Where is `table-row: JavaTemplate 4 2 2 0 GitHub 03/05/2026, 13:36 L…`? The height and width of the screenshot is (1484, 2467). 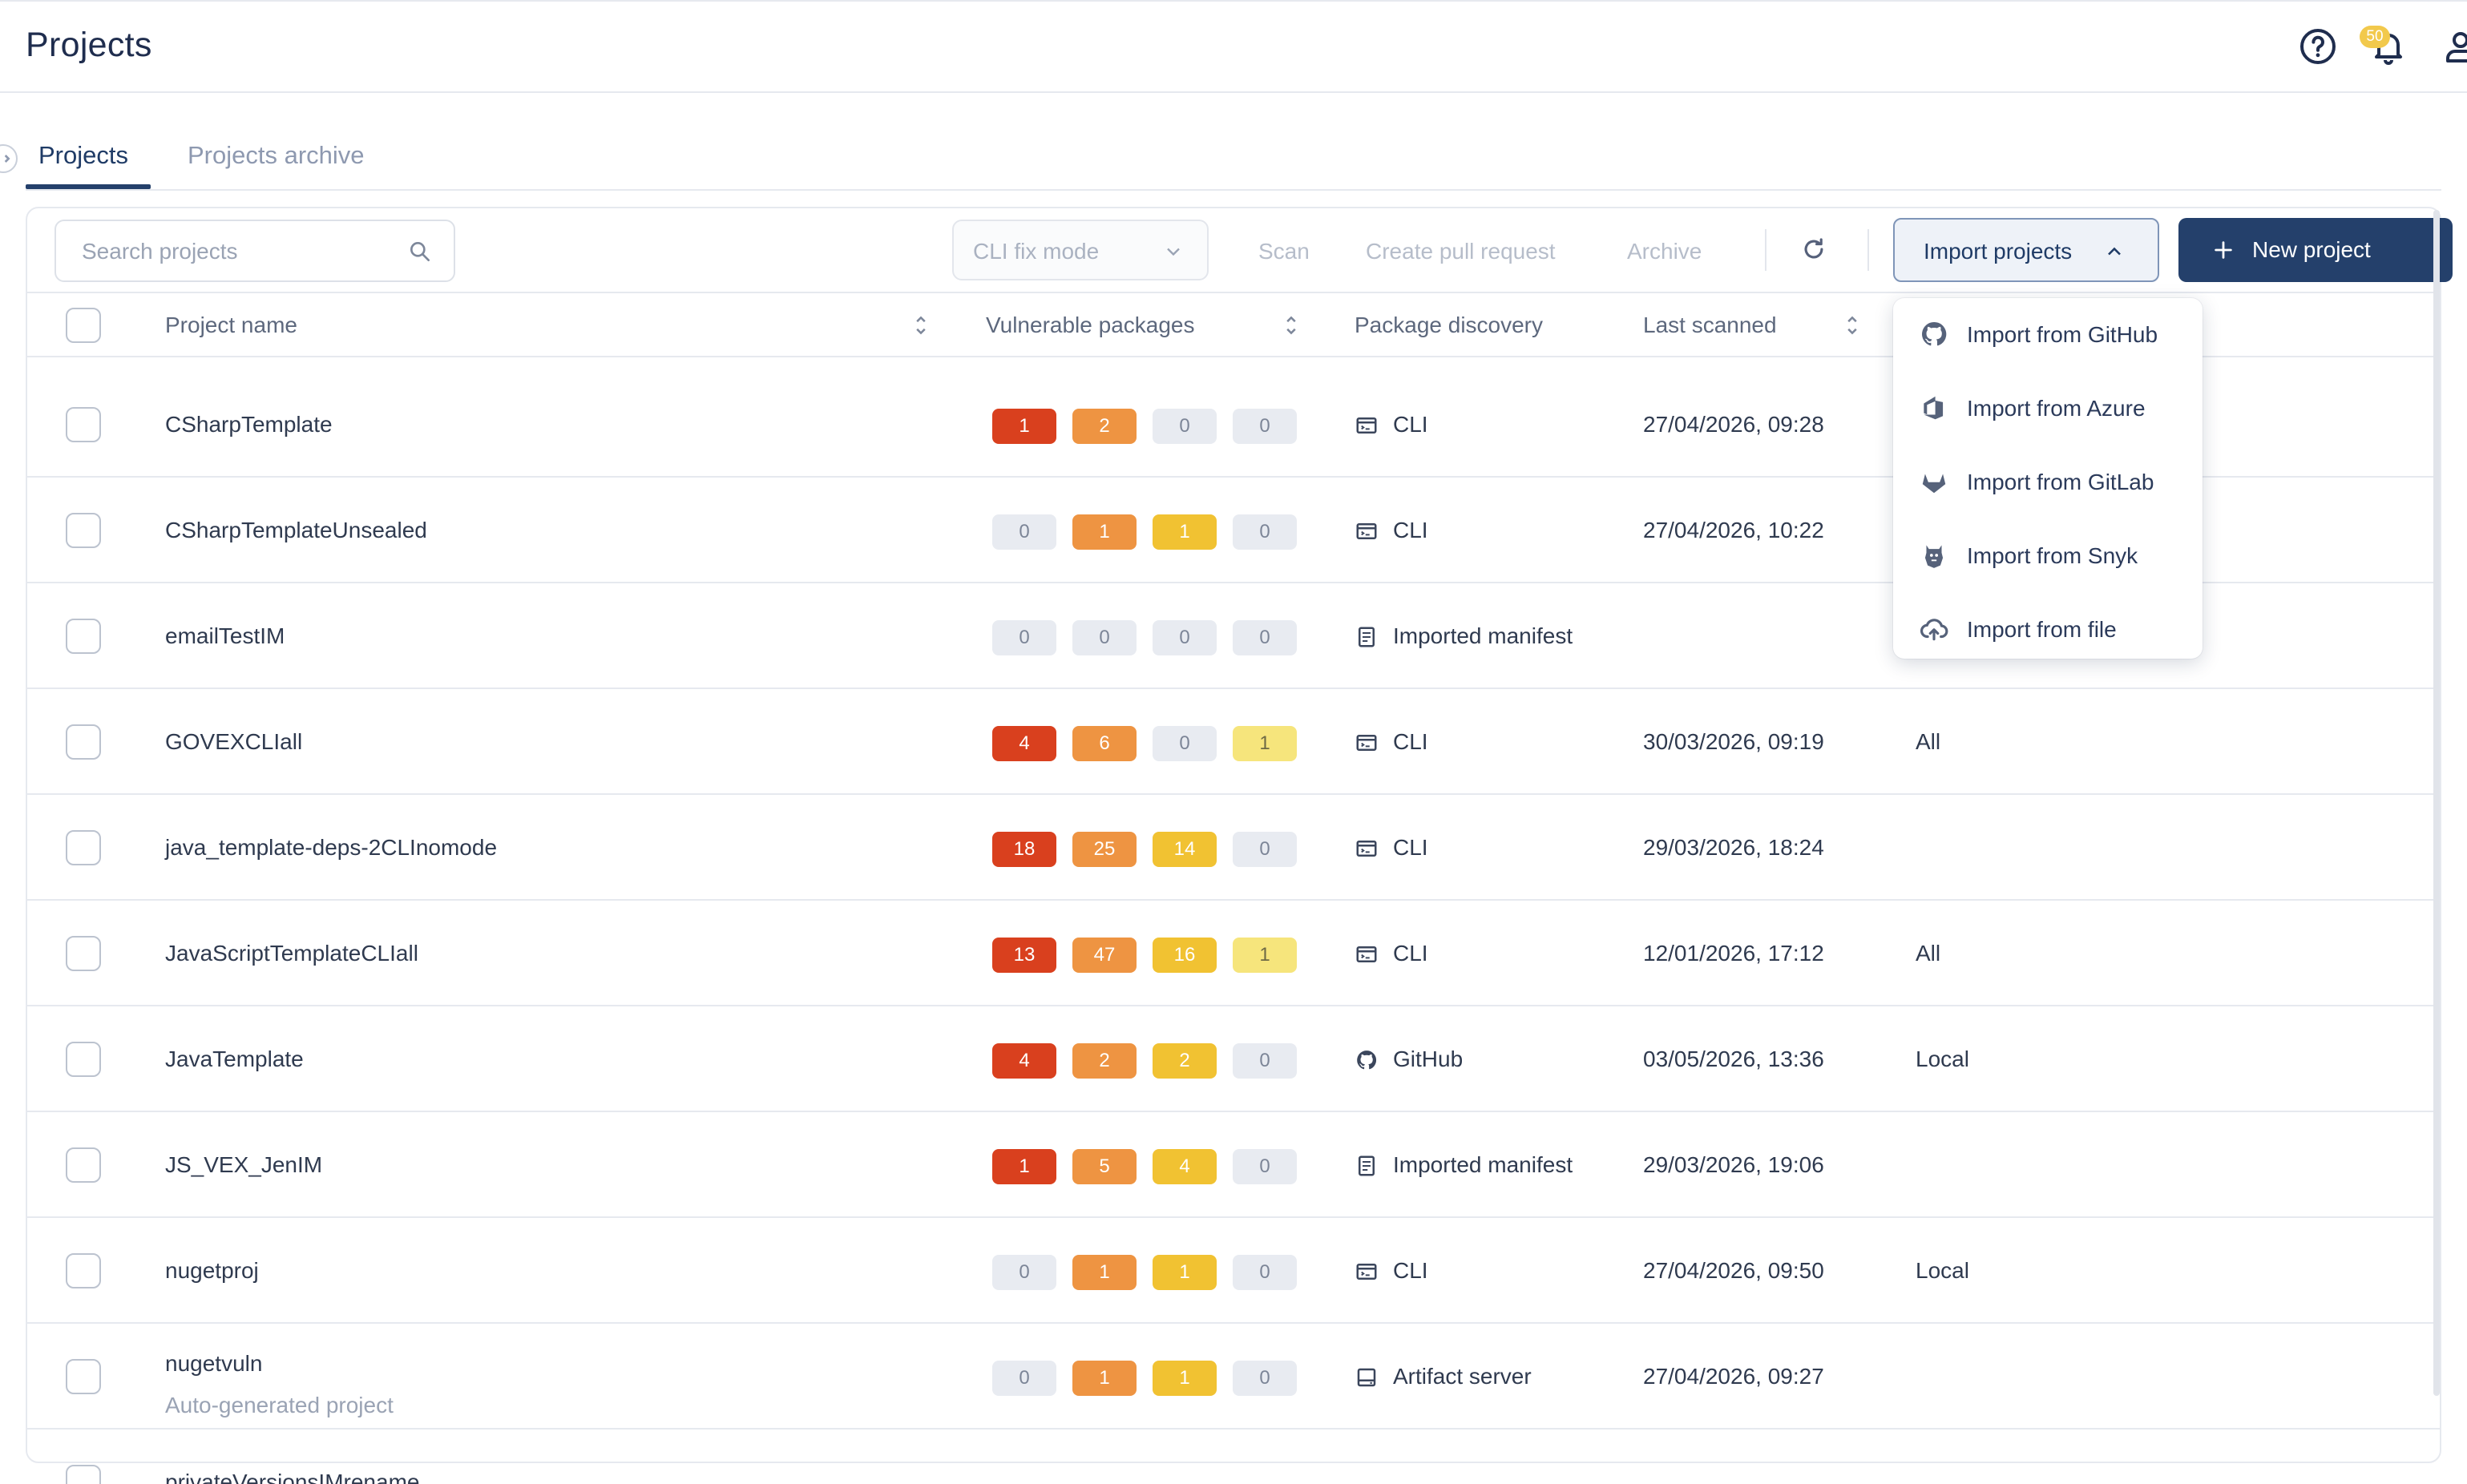
table-row: JavaTemplate 4 2 2 0 GitHub 03/05/2026, 13:36 L… is located at coordinates (1233, 1059).